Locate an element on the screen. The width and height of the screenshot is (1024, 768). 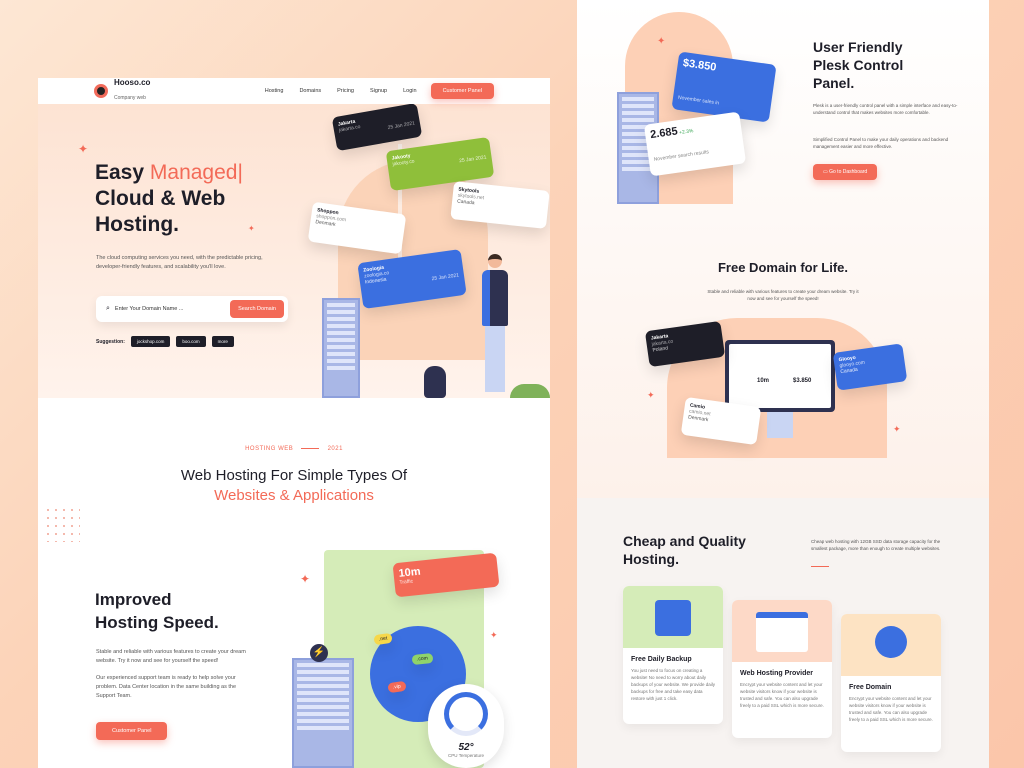
suggestion-label: Suggestion: is located at coordinates (110, 341).